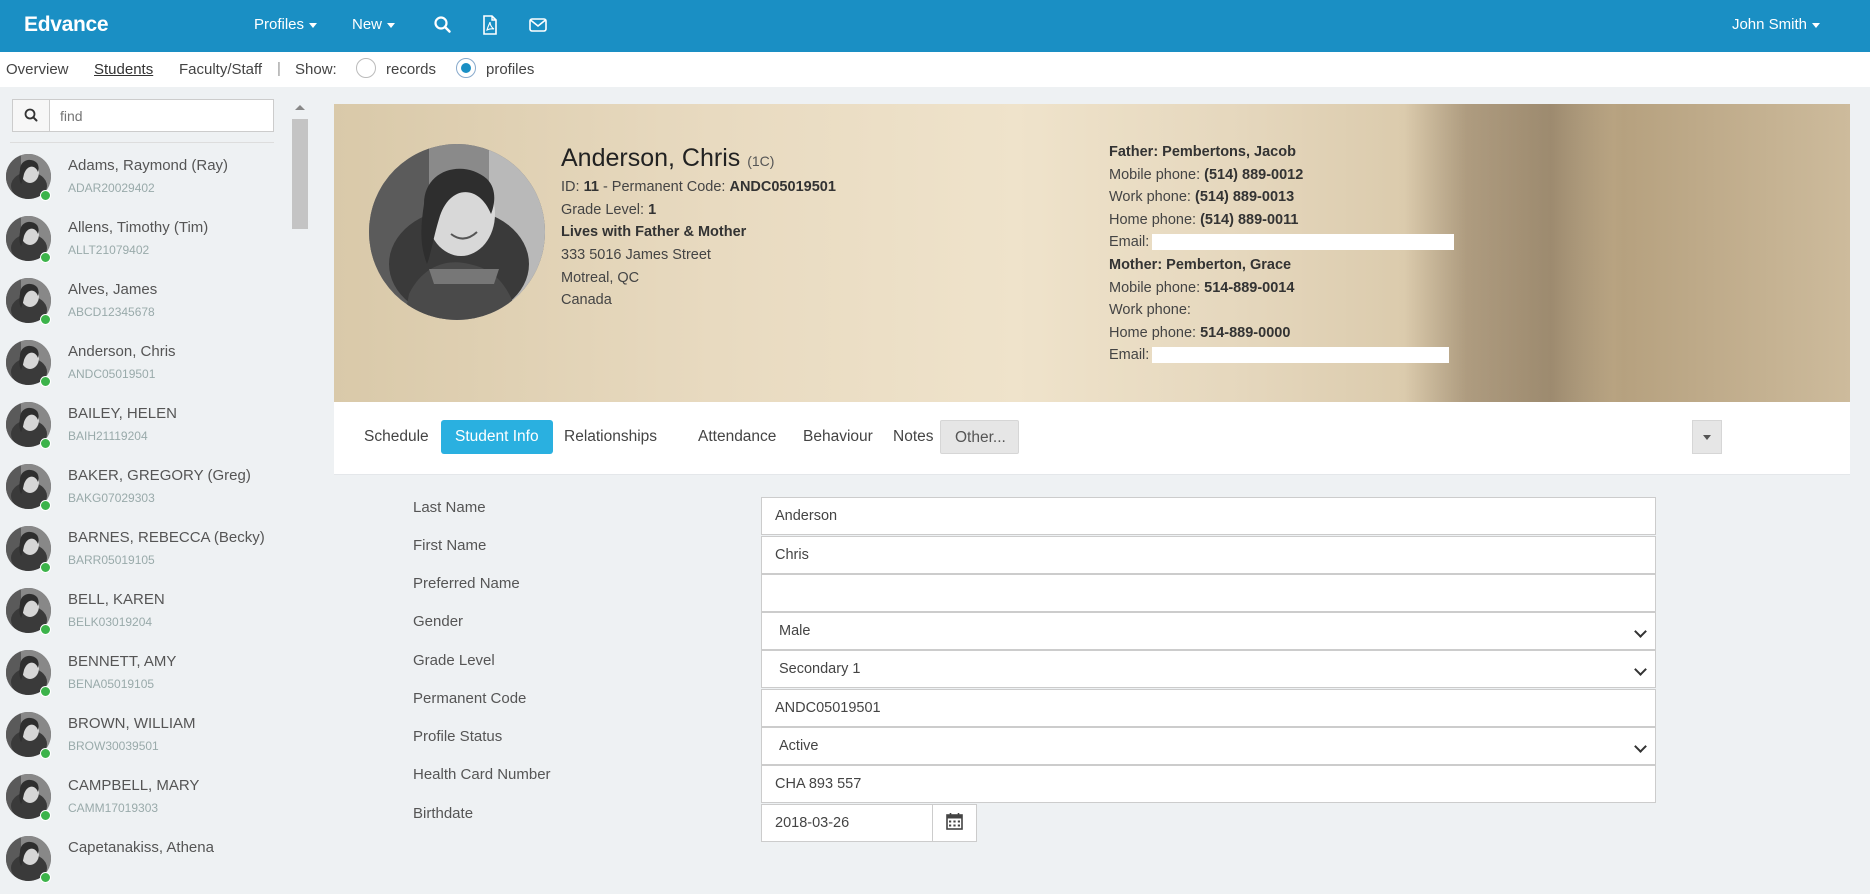 The image size is (1870, 894). I want to click on grade-level-select: Secondary 1, so click(1208, 669).